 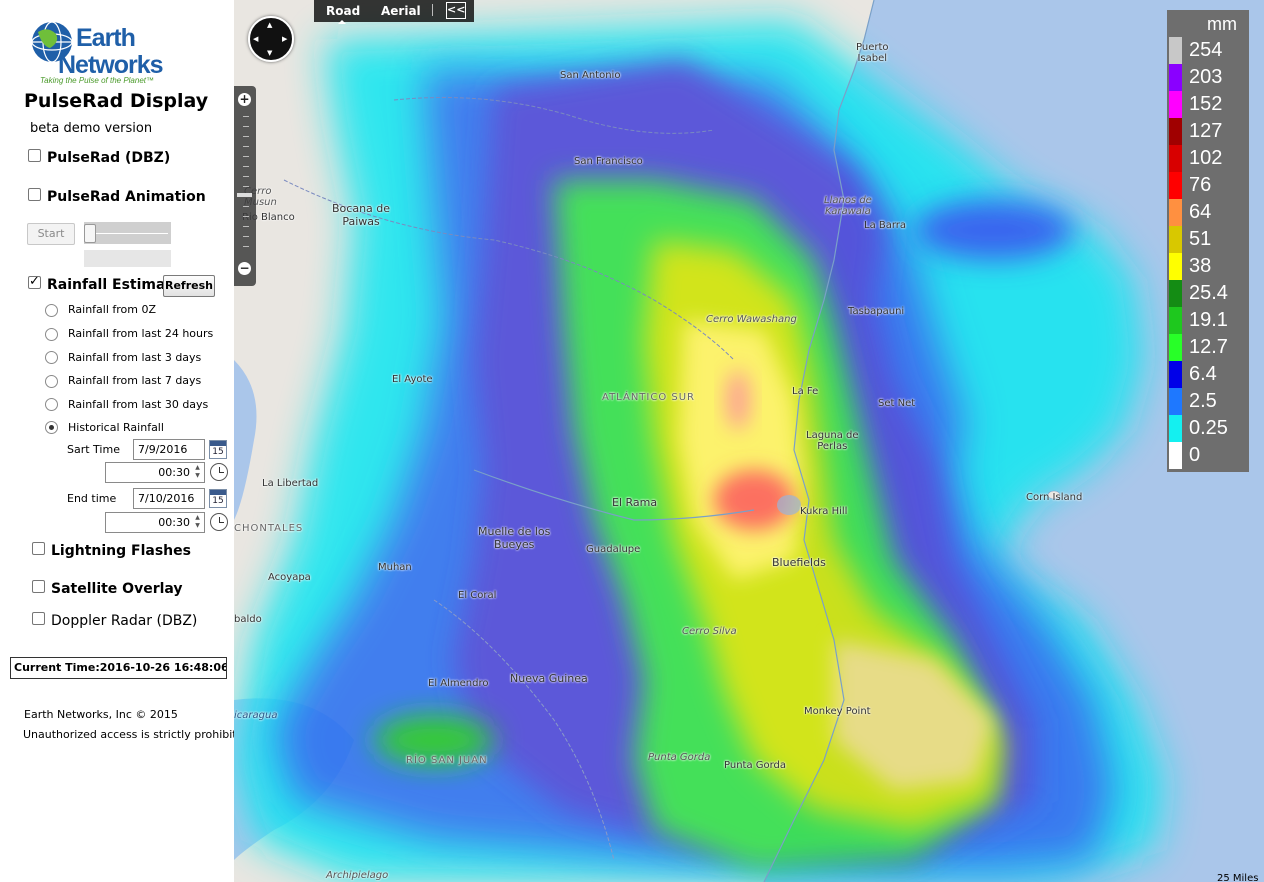 What do you see at coordinates (38, 586) in the screenshot?
I see `satellite-checkbox` at bounding box center [38, 586].